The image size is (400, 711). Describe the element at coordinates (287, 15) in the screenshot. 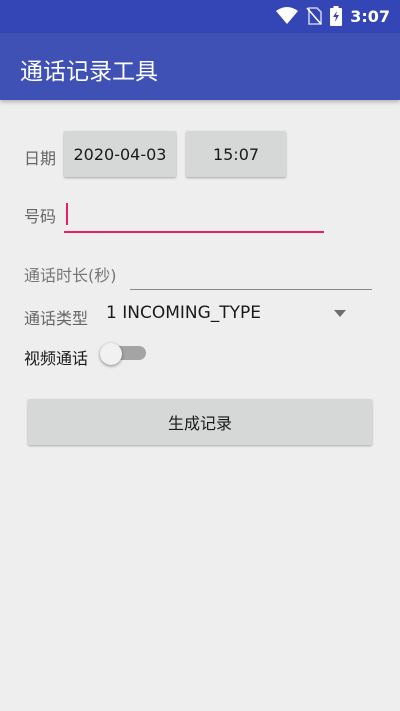

I see `wifi-icon` at that location.